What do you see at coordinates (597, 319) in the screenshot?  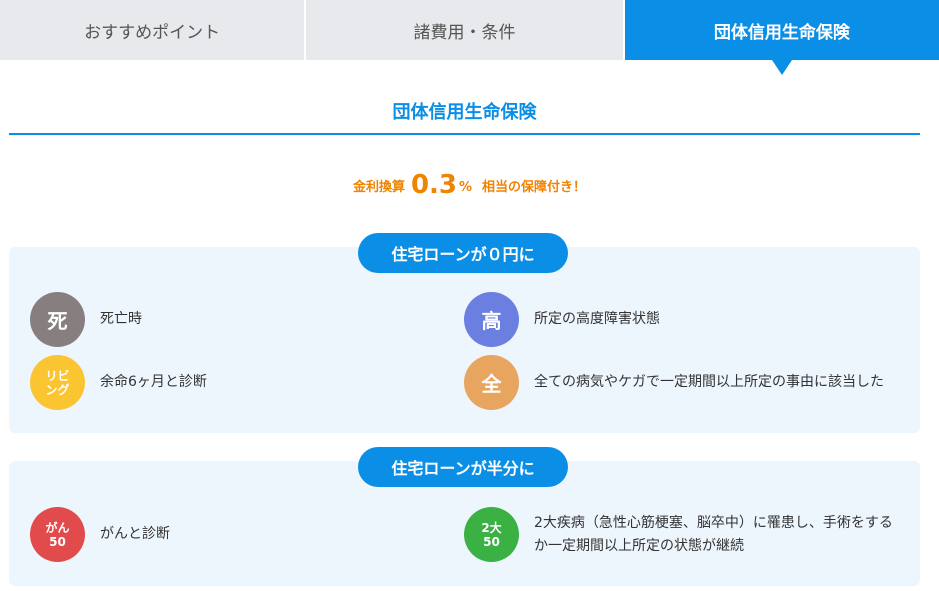 I see `coverage-item-text: 所定の高度障害状態` at bounding box center [597, 319].